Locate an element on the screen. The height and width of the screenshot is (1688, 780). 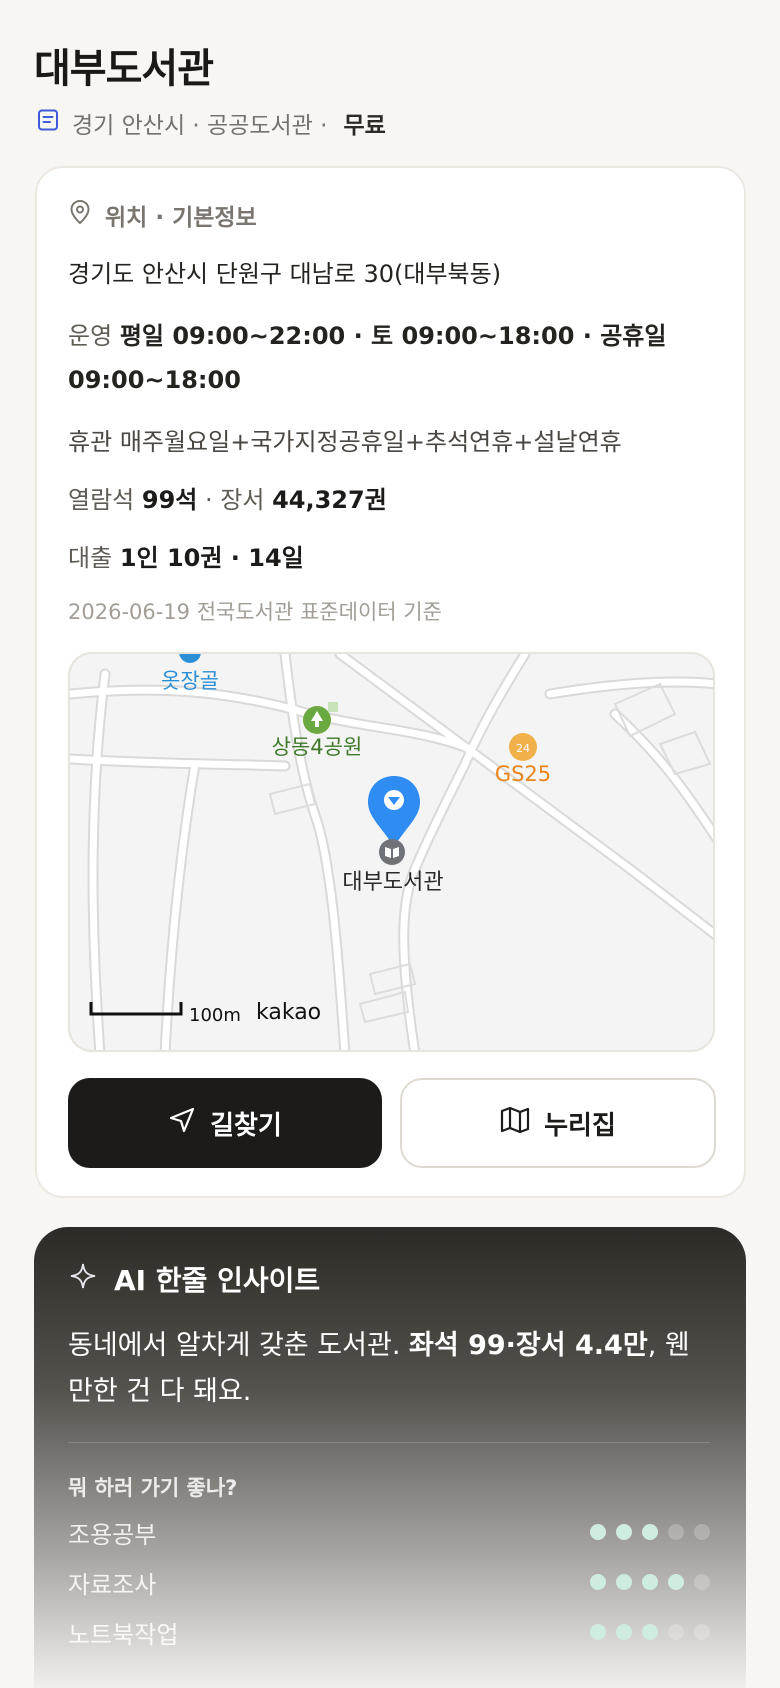
loan-policy: 대출 1인 10권 · 14일 is located at coordinates (186, 555).